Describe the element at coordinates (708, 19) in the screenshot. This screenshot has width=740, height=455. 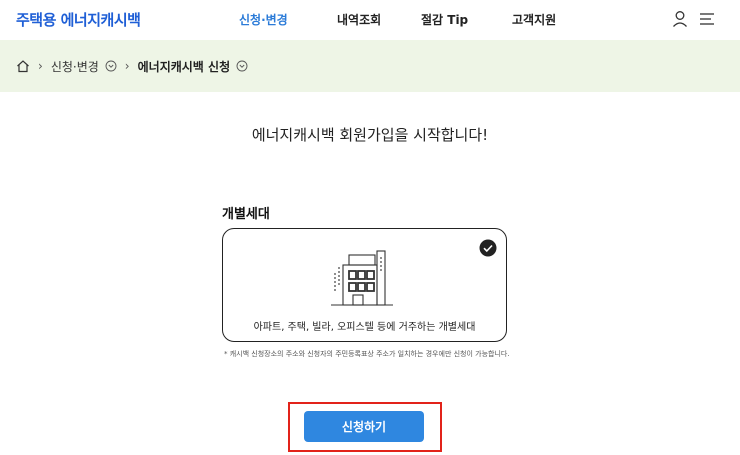
I see `menu-icon` at that location.